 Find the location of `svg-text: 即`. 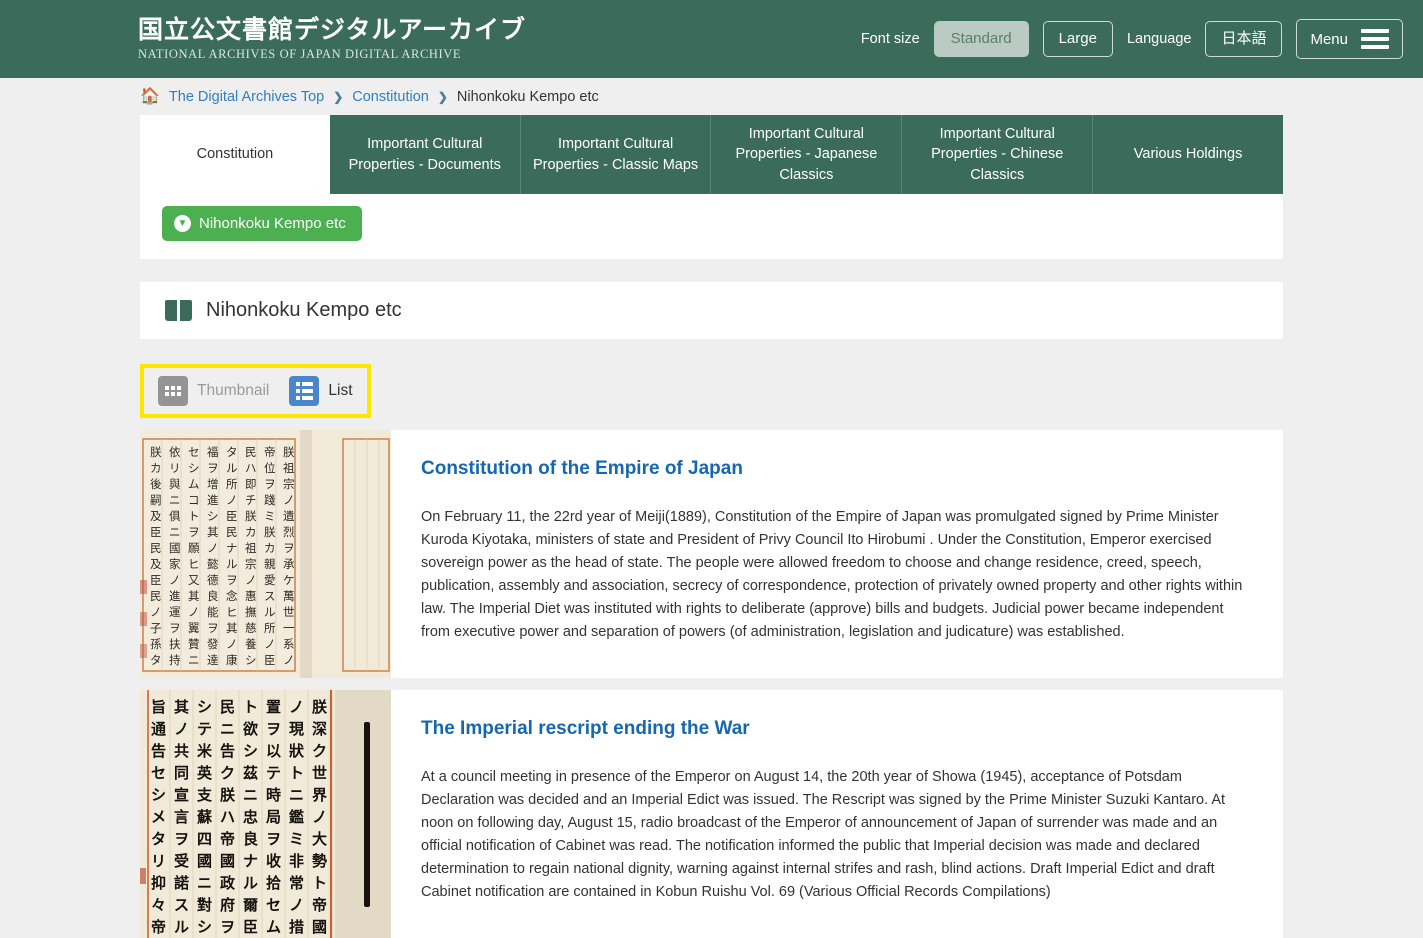

svg-text: 即 is located at coordinates (251, 484).